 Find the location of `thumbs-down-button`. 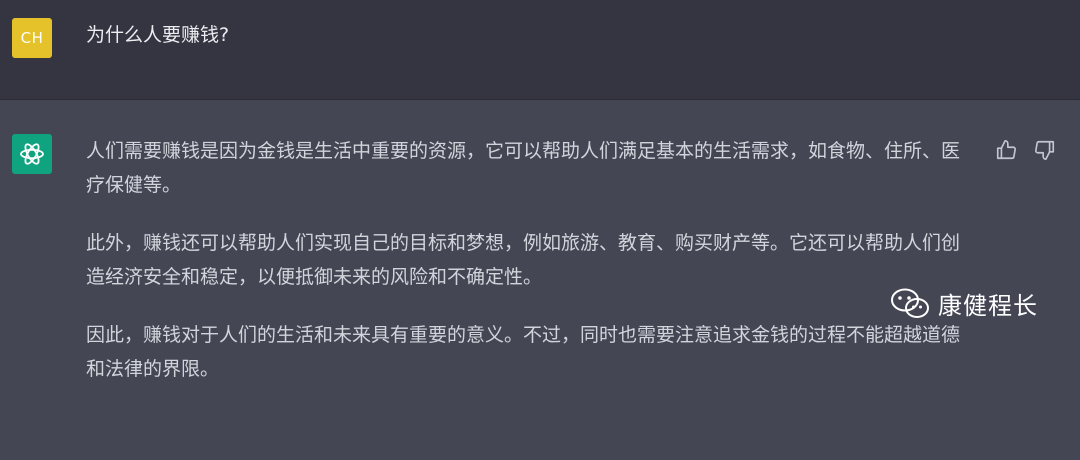

thumbs-down-button is located at coordinates (1045, 150).